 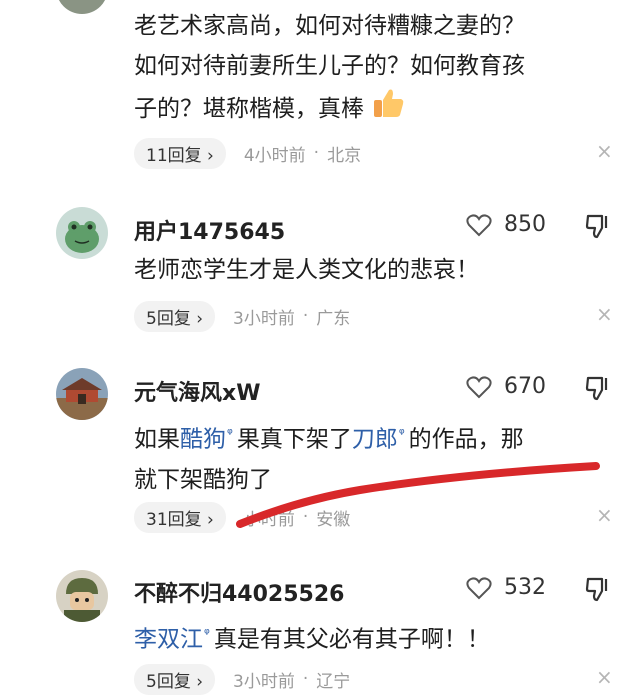 What do you see at coordinates (525, 386) in the screenshot?
I see `like-count: 670` at bounding box center [525, 386].